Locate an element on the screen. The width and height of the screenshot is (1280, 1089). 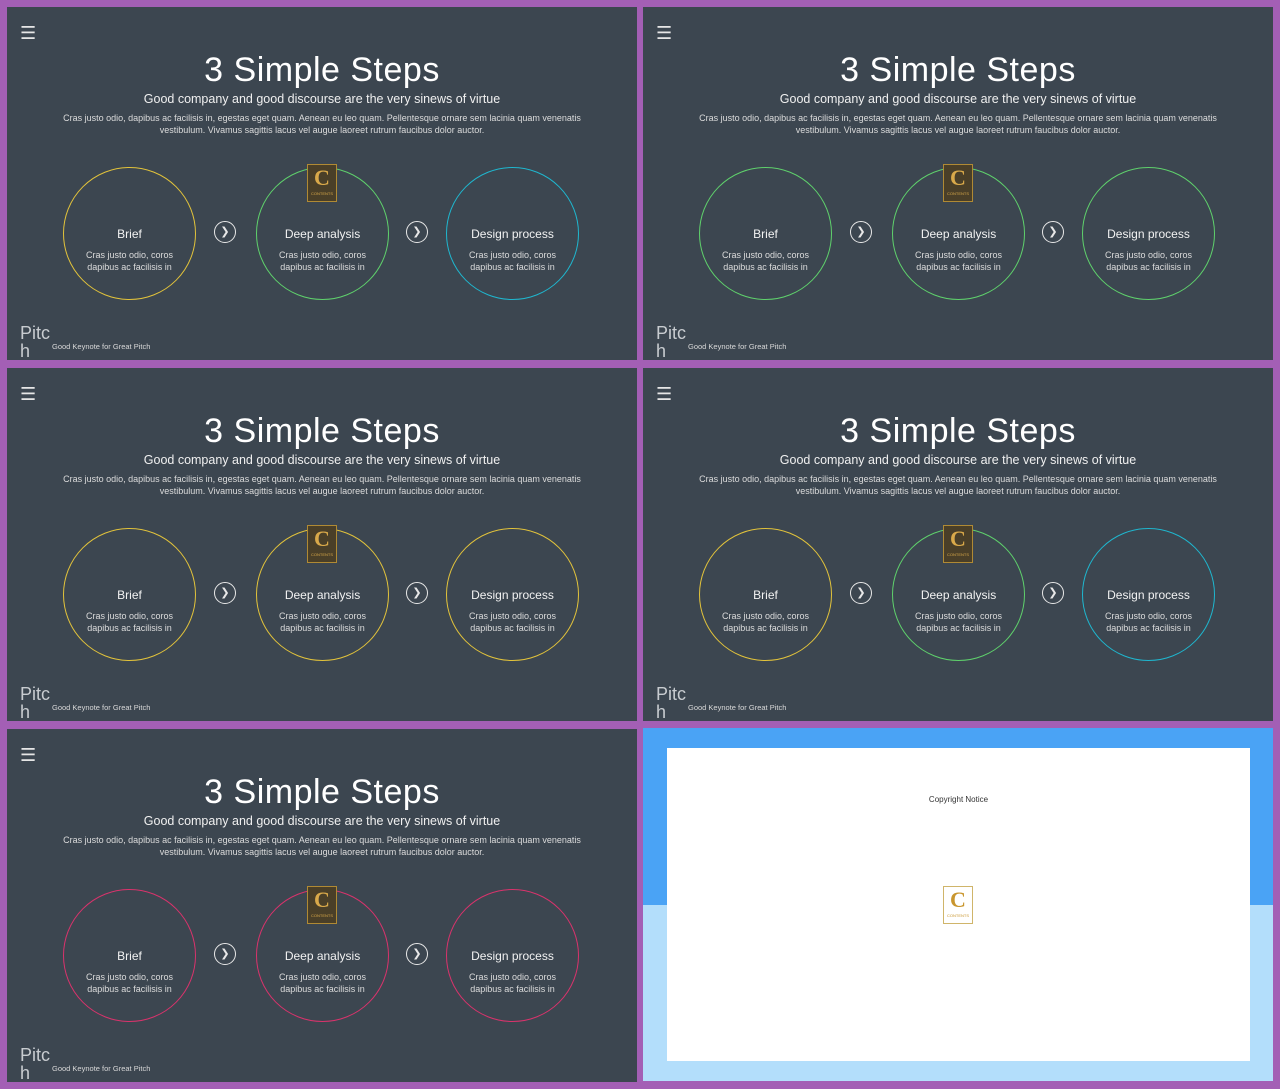
copyright-title: Copyright Notice is located at coordinates (958, 799).